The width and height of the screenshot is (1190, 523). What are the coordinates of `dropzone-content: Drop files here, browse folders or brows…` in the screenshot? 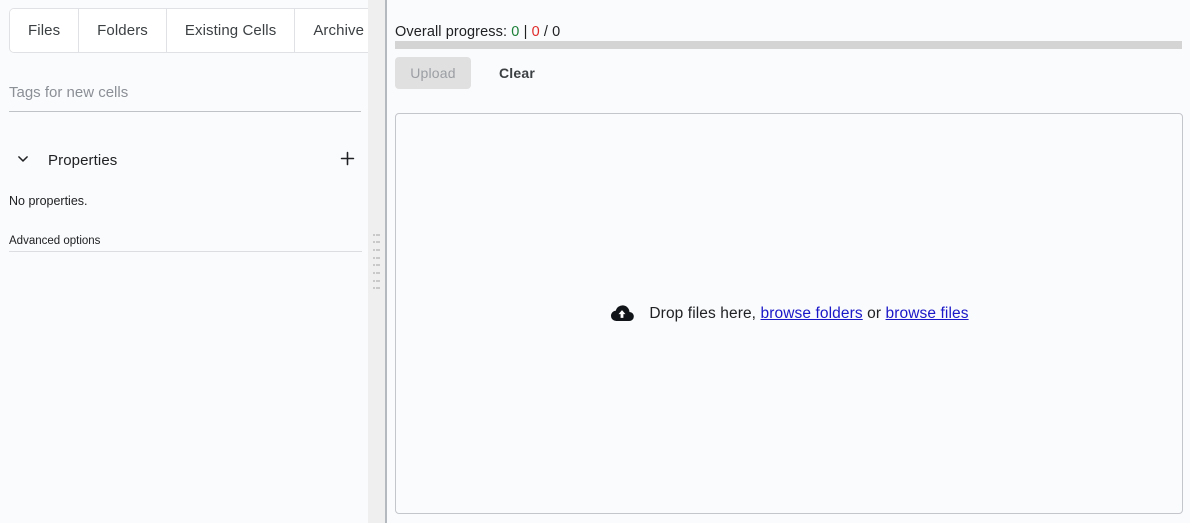 It's located at (788, 314).